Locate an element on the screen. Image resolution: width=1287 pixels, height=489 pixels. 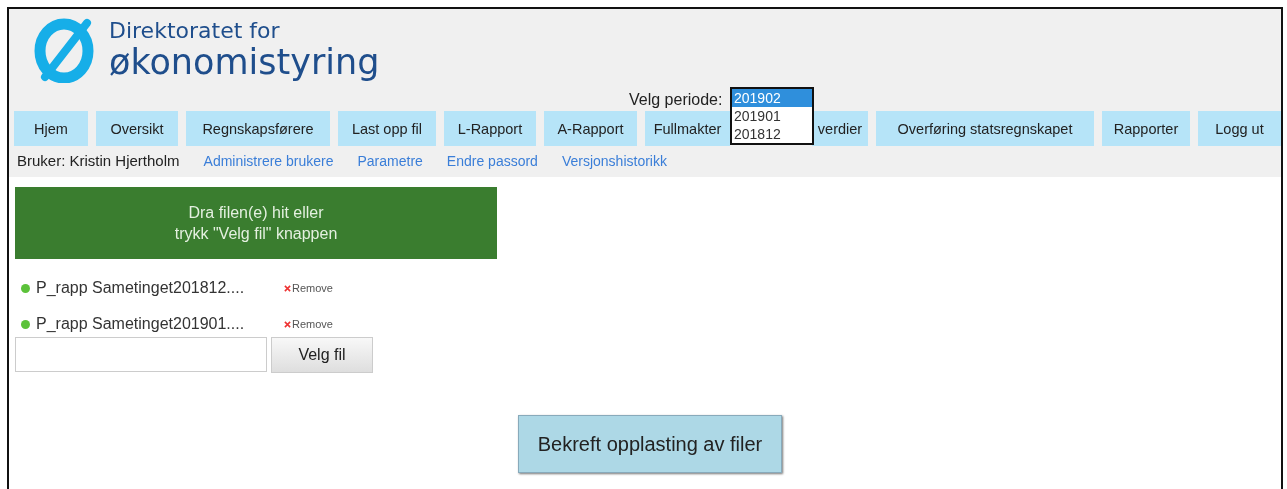
nav-tab: Oversikt is located at coordinates (137, 128).